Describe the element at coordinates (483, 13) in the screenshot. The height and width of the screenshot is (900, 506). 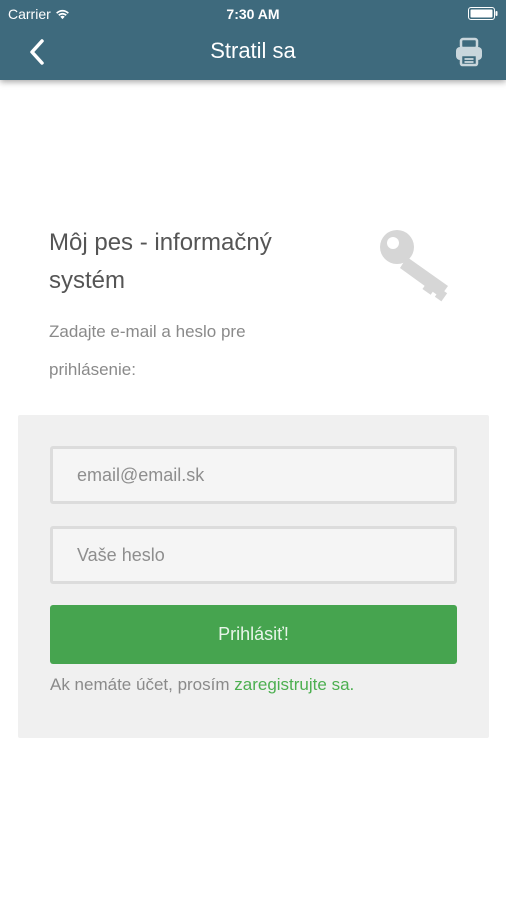
I see `battery-icon` at that location.